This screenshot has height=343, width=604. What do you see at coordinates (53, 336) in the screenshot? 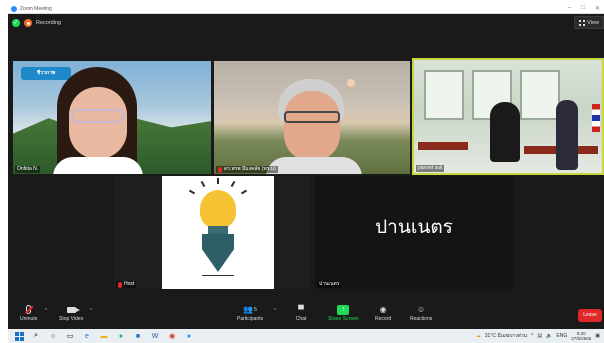
I see `cortana-icon: ○` at bounding box center [53, 336].